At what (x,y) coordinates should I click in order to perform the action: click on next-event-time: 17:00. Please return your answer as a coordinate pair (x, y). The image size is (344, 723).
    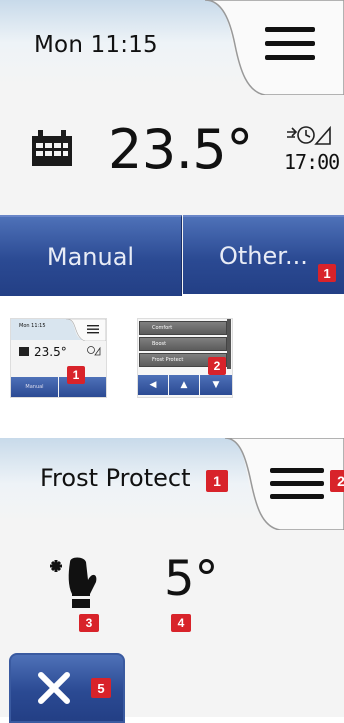
    Looking at the image, I should click on (312, 162).